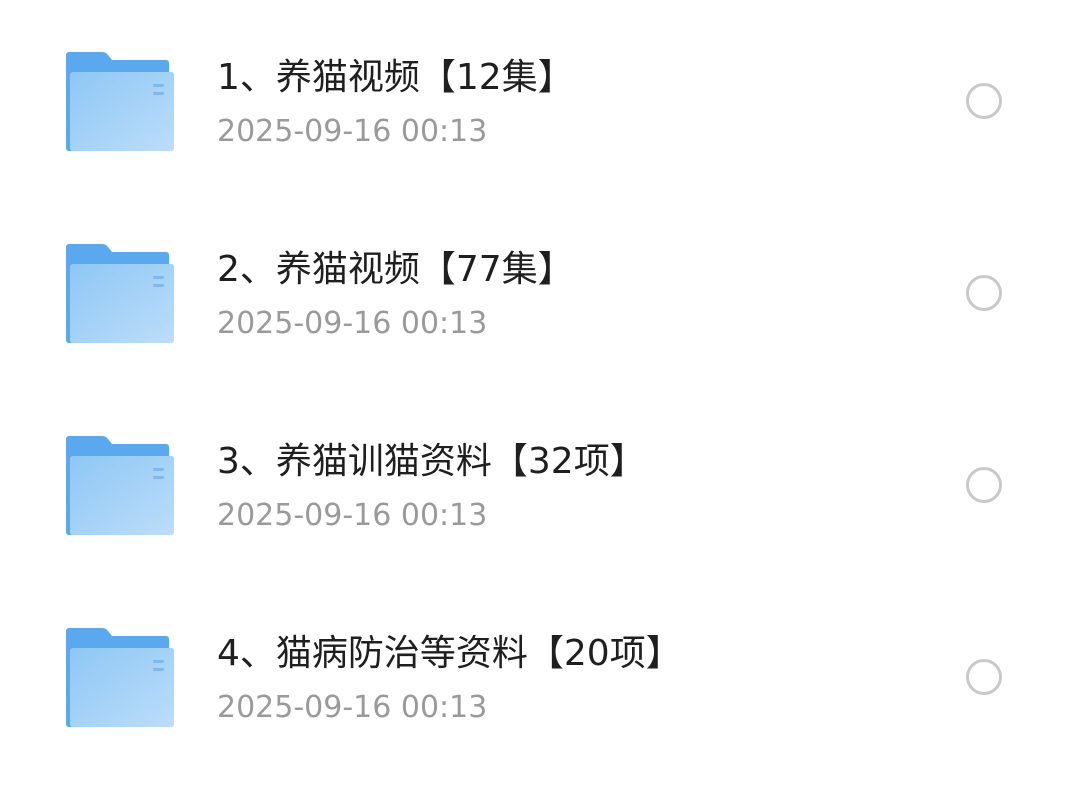  Describe the element at coordinates (395, 77) in the screenshot. I see `file-name: 1、养猫视频【12集】` at that location.